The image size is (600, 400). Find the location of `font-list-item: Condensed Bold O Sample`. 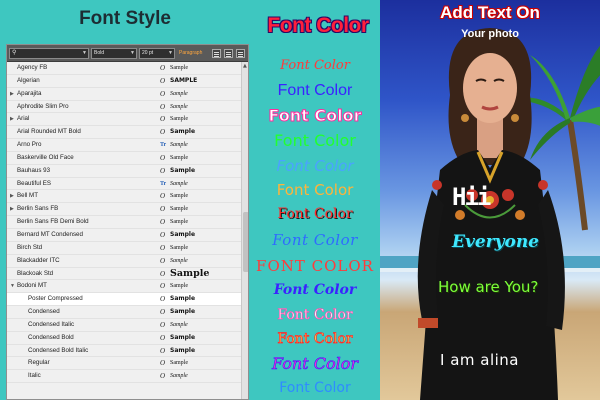

font-list-item: Condensed Bold O Sample is located at coordinates (124, 338).